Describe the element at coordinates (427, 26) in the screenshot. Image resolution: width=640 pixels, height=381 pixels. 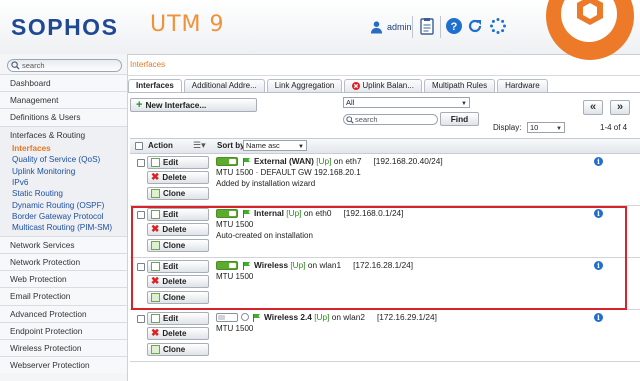
I see `clipboard-icon` at that location.